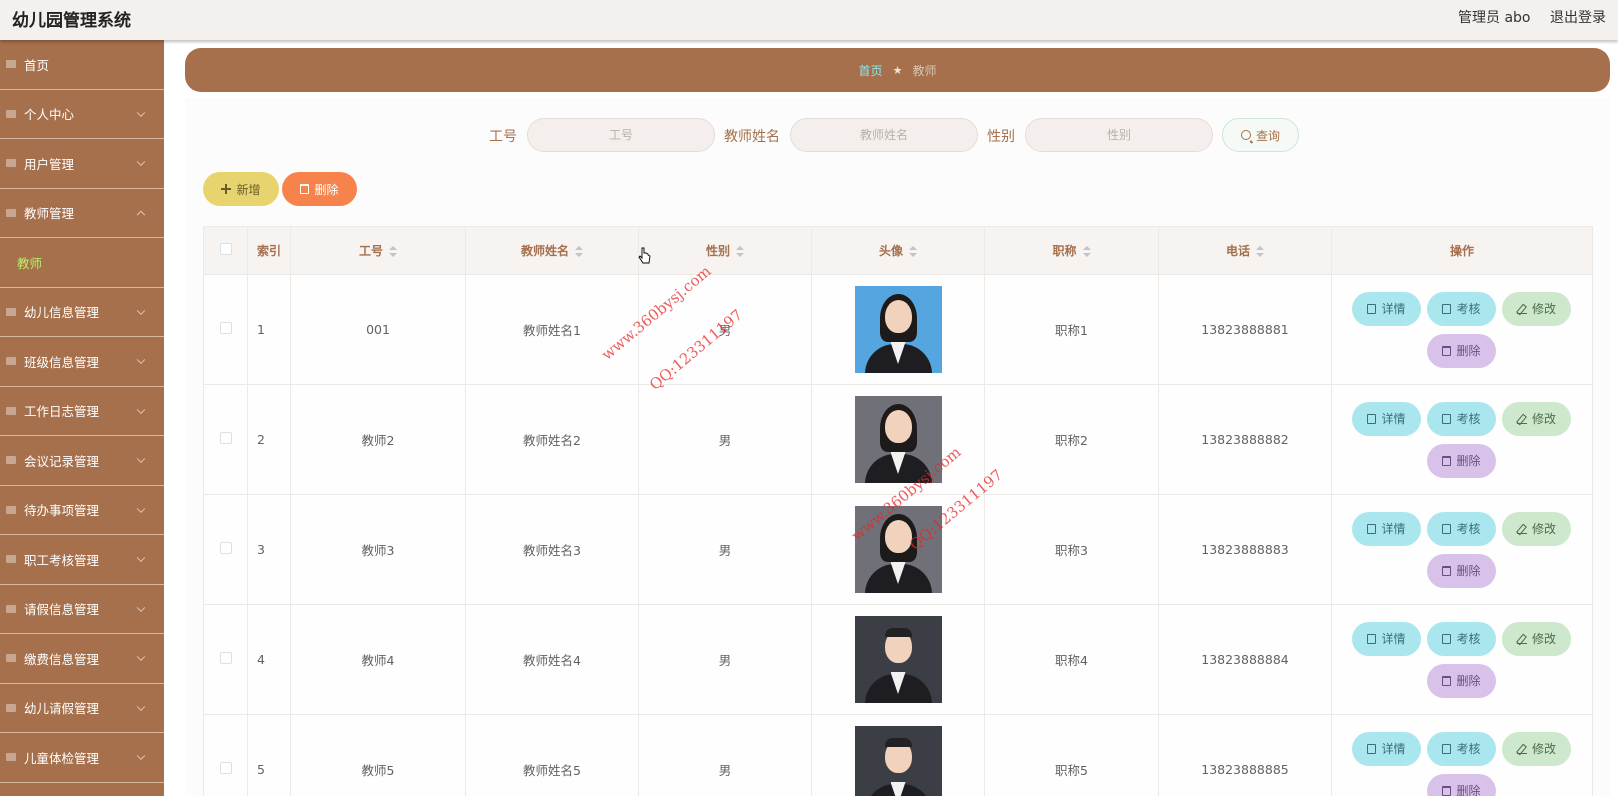  Describe the element at coordinates (11, 64) in the screenshot. I see `home-icon` at that location.